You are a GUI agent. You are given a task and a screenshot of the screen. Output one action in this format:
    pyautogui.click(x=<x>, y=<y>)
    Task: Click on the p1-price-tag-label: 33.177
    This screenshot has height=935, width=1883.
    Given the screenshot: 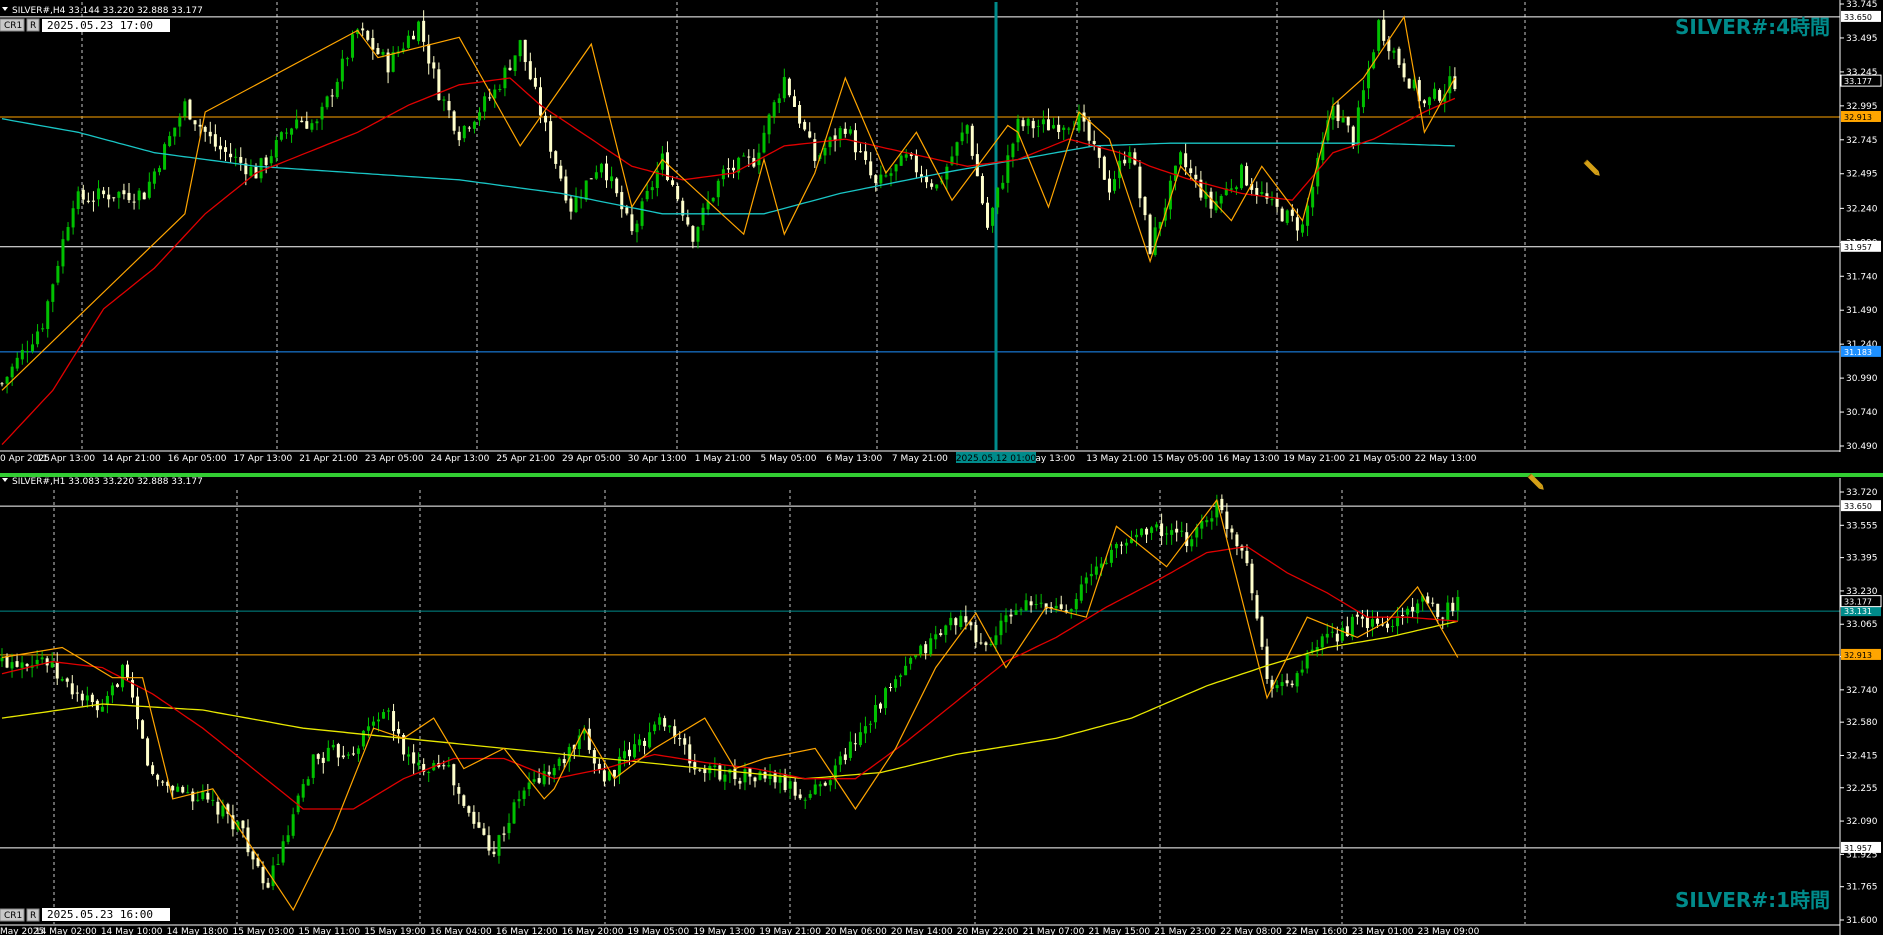 What is the action you would take?
    pyautogui.click(x=1858, y=602)
    